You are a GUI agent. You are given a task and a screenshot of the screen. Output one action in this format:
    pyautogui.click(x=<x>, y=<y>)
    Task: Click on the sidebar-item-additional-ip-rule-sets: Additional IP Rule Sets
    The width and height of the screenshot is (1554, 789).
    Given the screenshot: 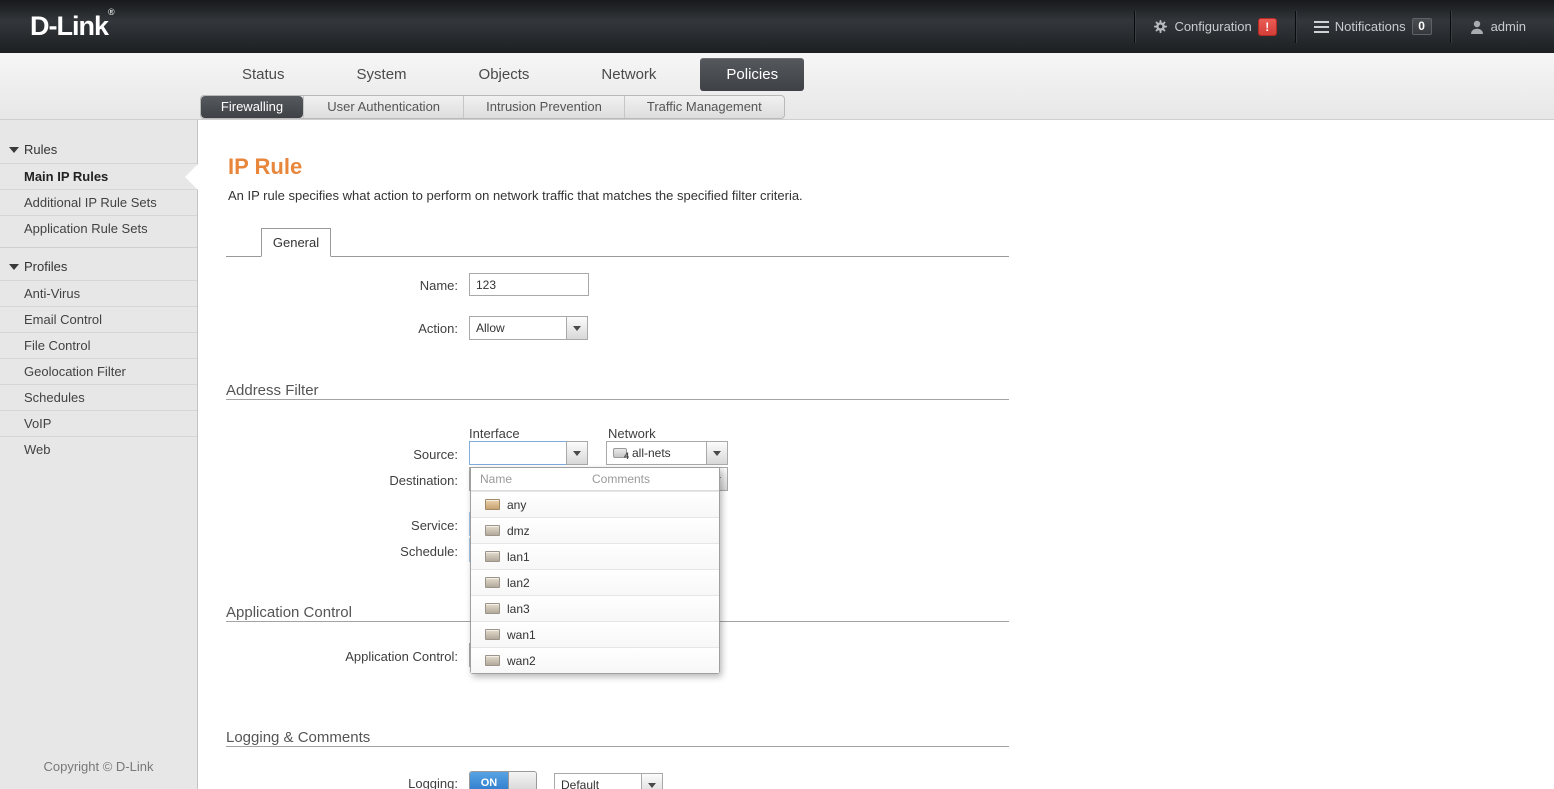 What is the action you would take?
    pyautogui.click(x=98, y=202)
    